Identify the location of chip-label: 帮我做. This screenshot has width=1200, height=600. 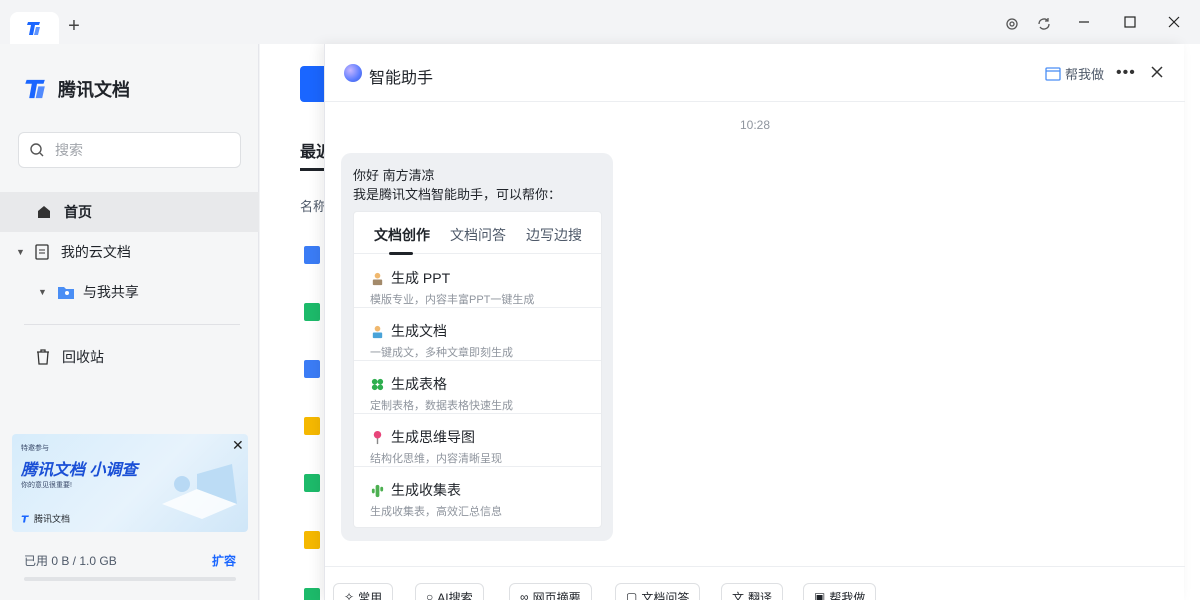
(847, 595).